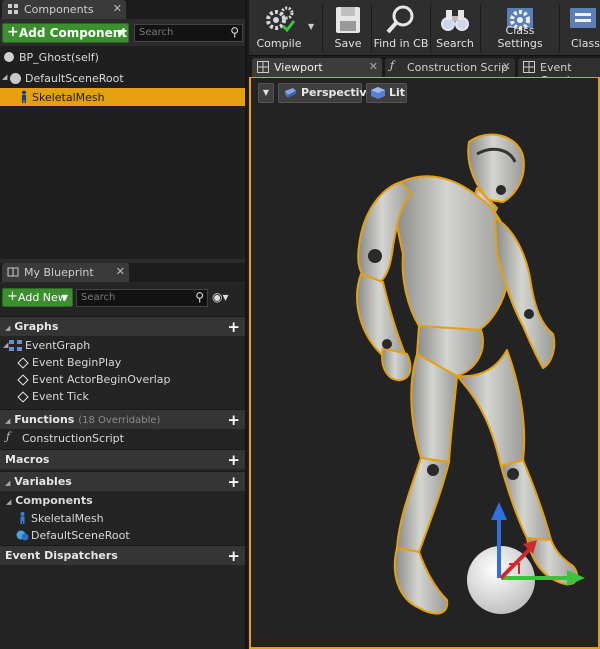 This screenshot has width=600, height=649. Describe the element at coordinates (233, 460) in the screenshot. I see `add-macro-button: +` at that location.